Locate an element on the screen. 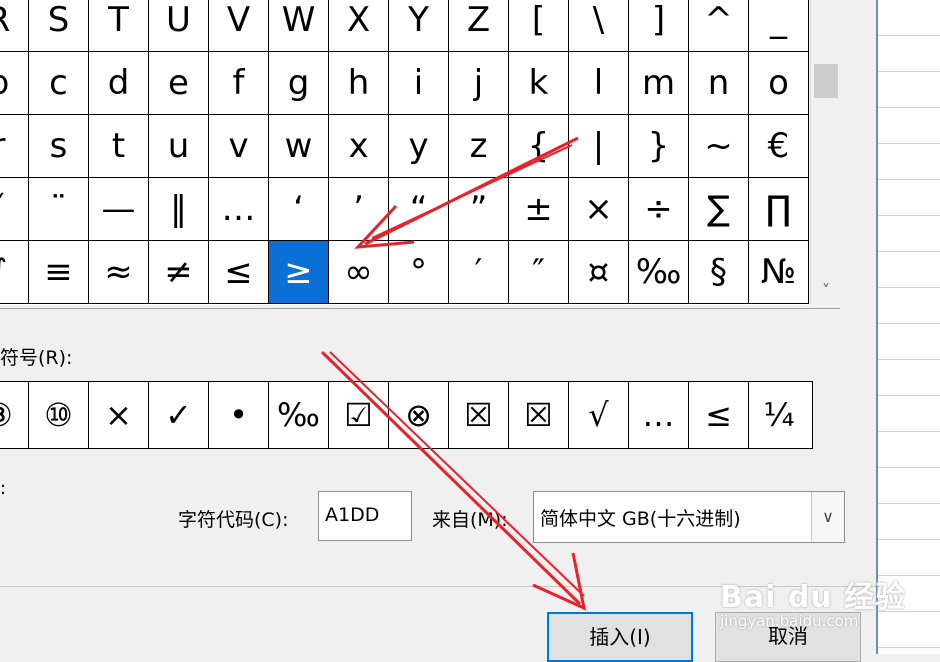  symbol-cell: l is located at coordinates (599, 83).